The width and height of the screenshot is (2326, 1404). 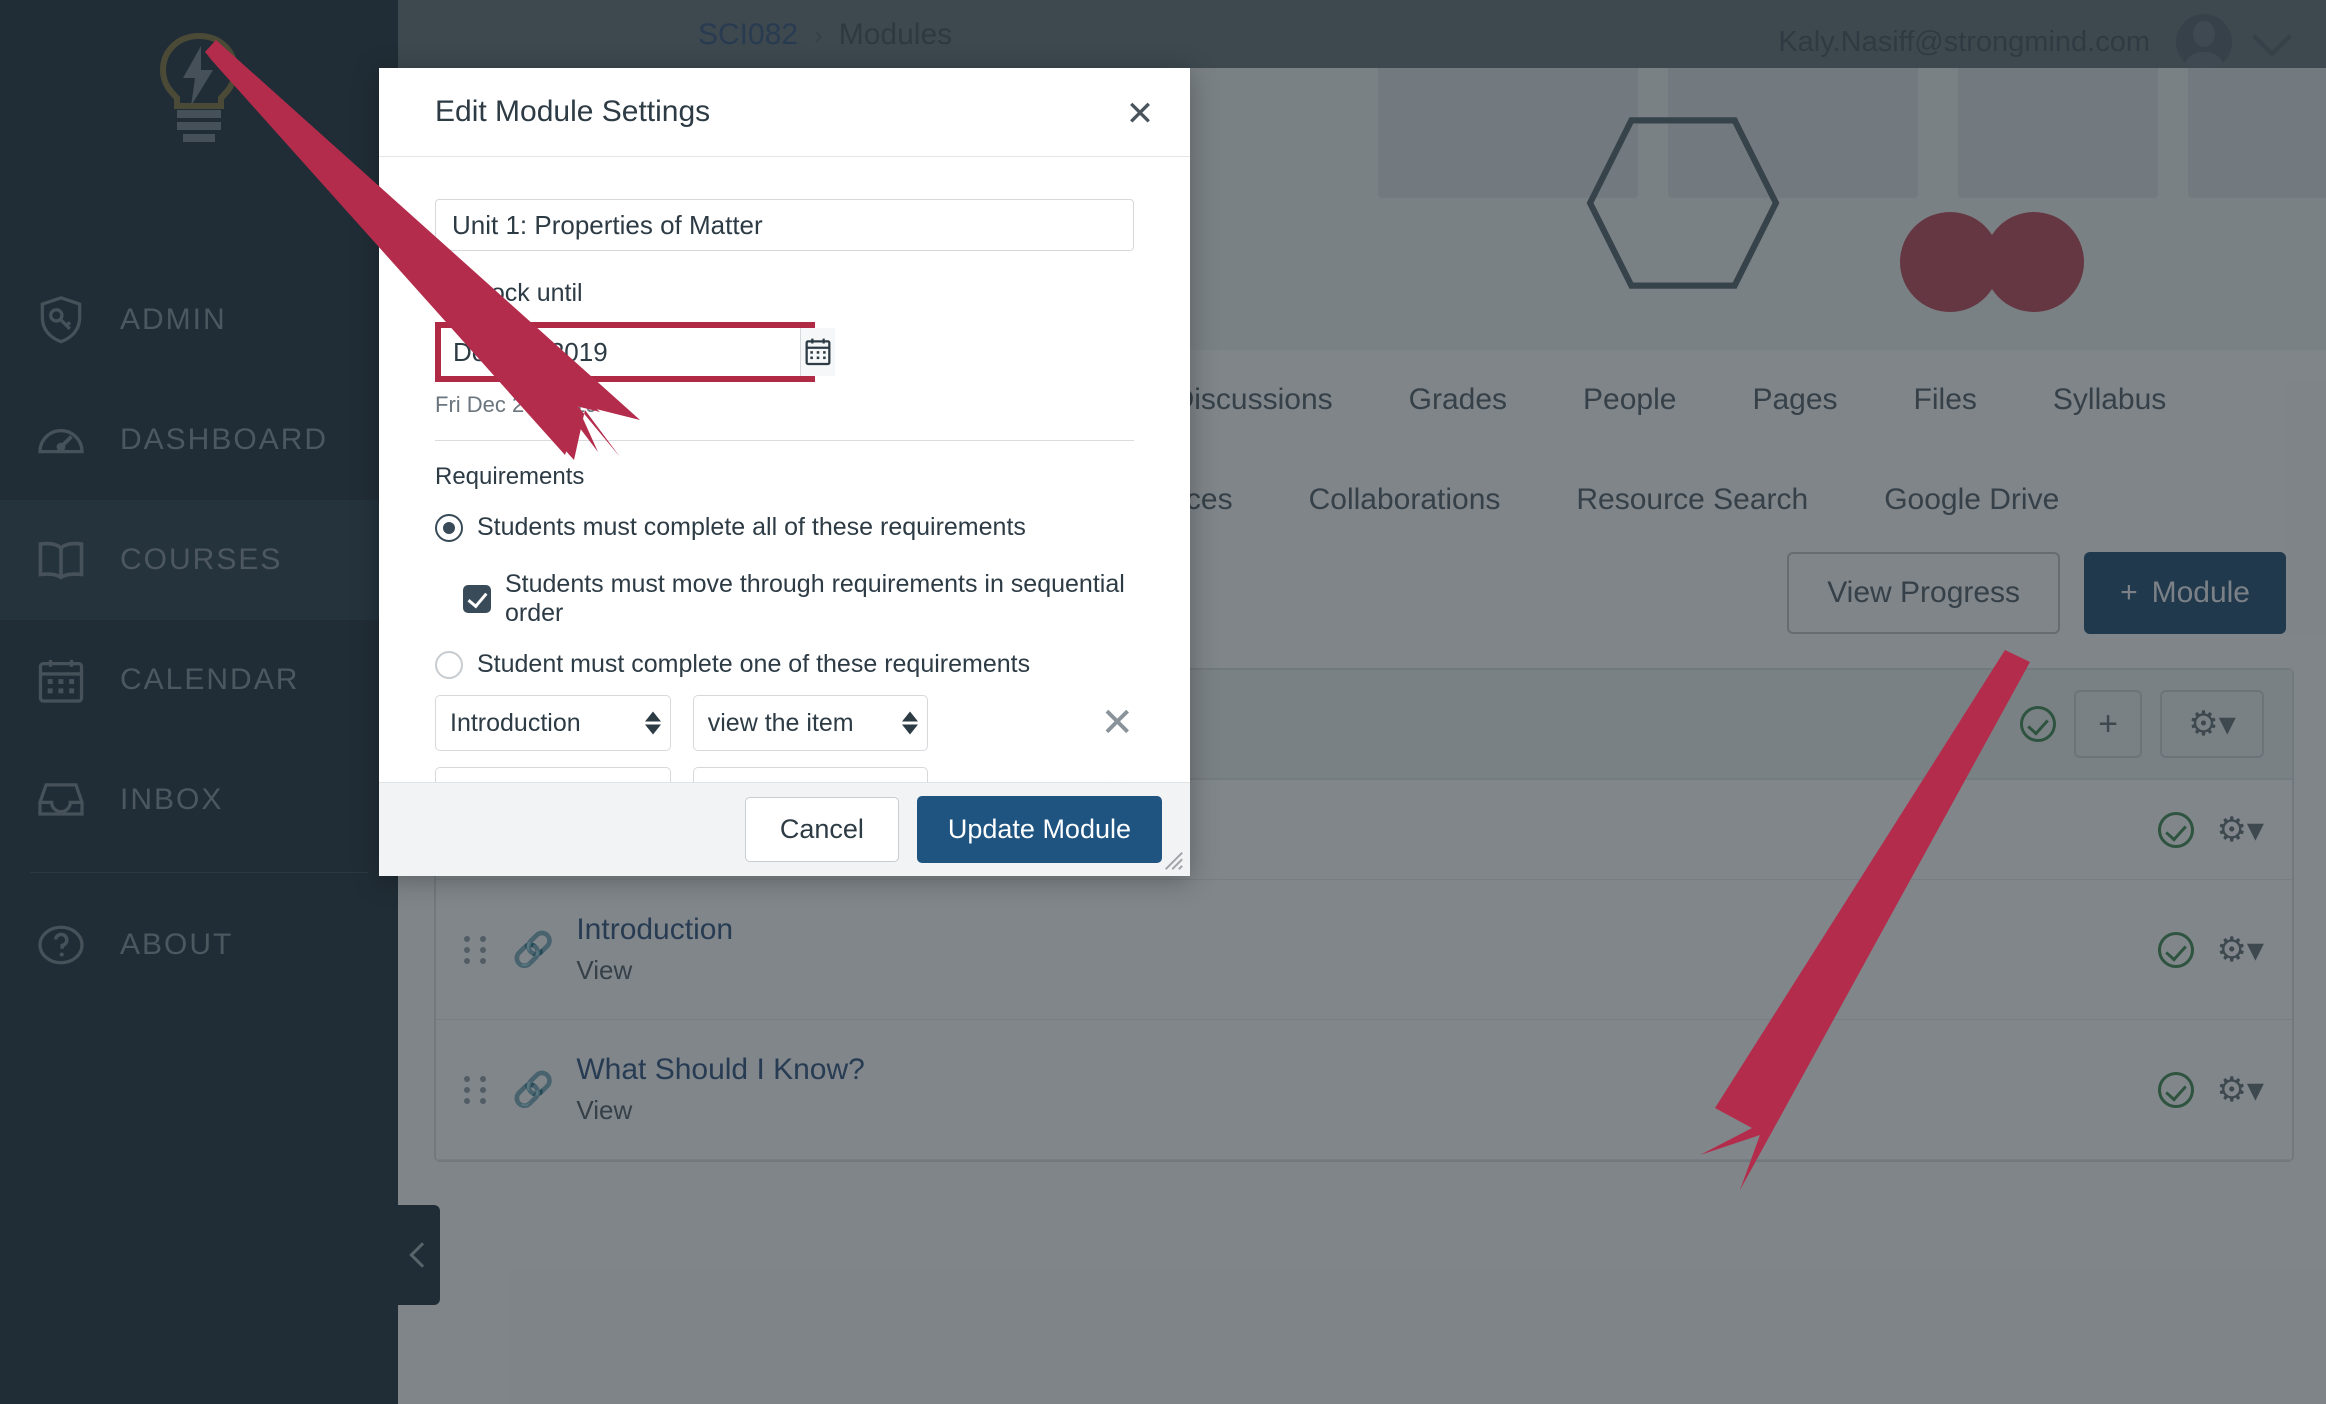 I want to click on lock-until-checkbox-row: Lock until, so click(x=784, y=293).